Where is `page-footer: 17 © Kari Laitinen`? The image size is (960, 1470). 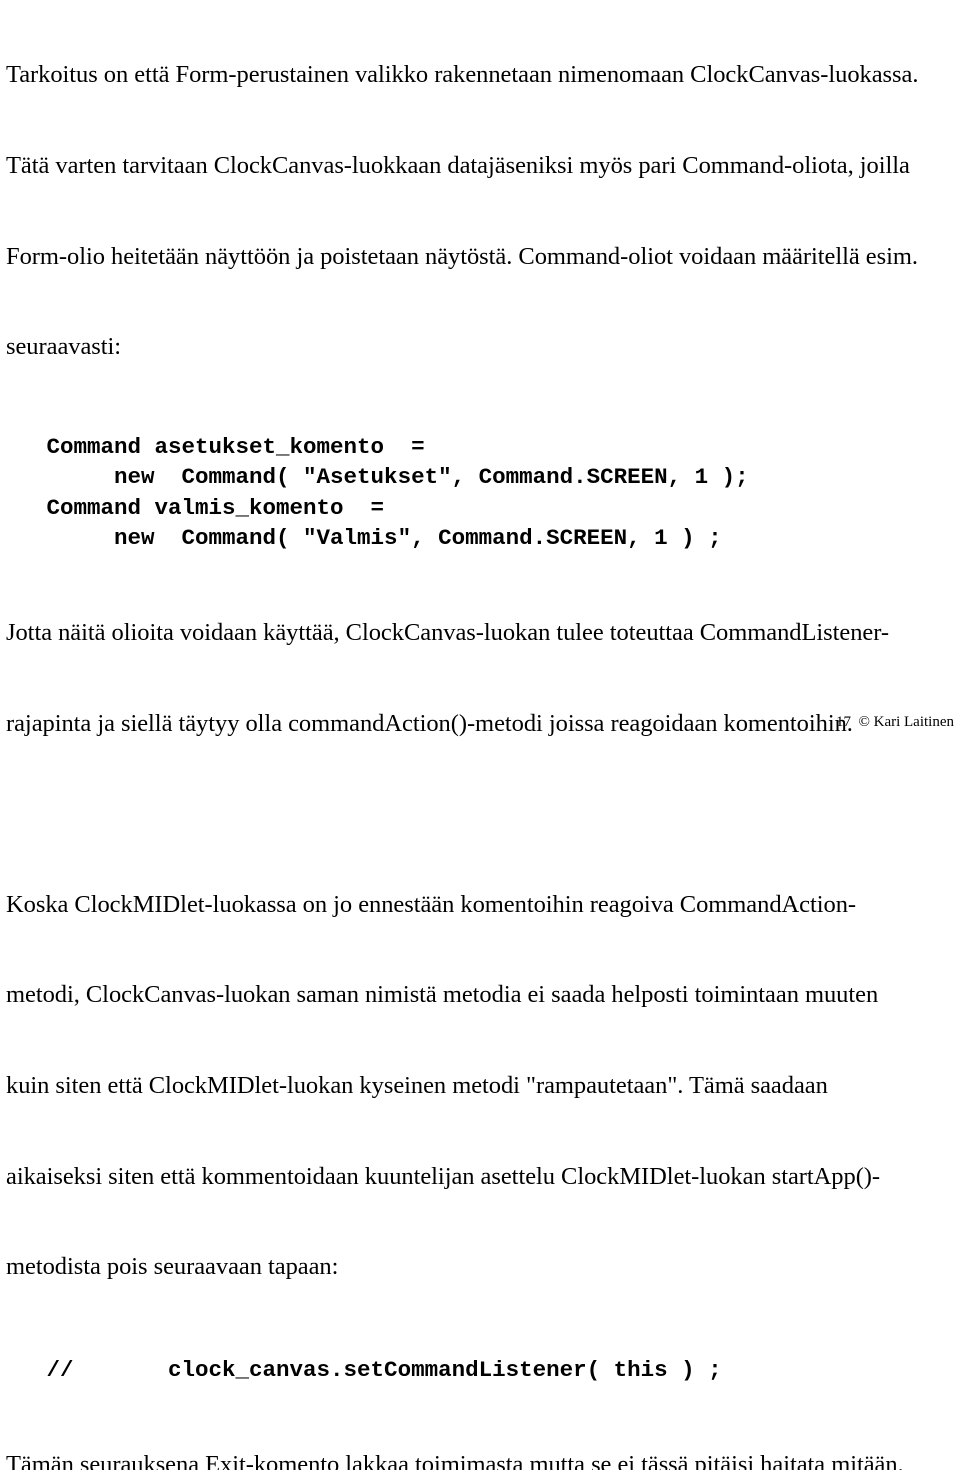
page-footer: 17 © Kari Laitinen is located at coordinates (894, 722).